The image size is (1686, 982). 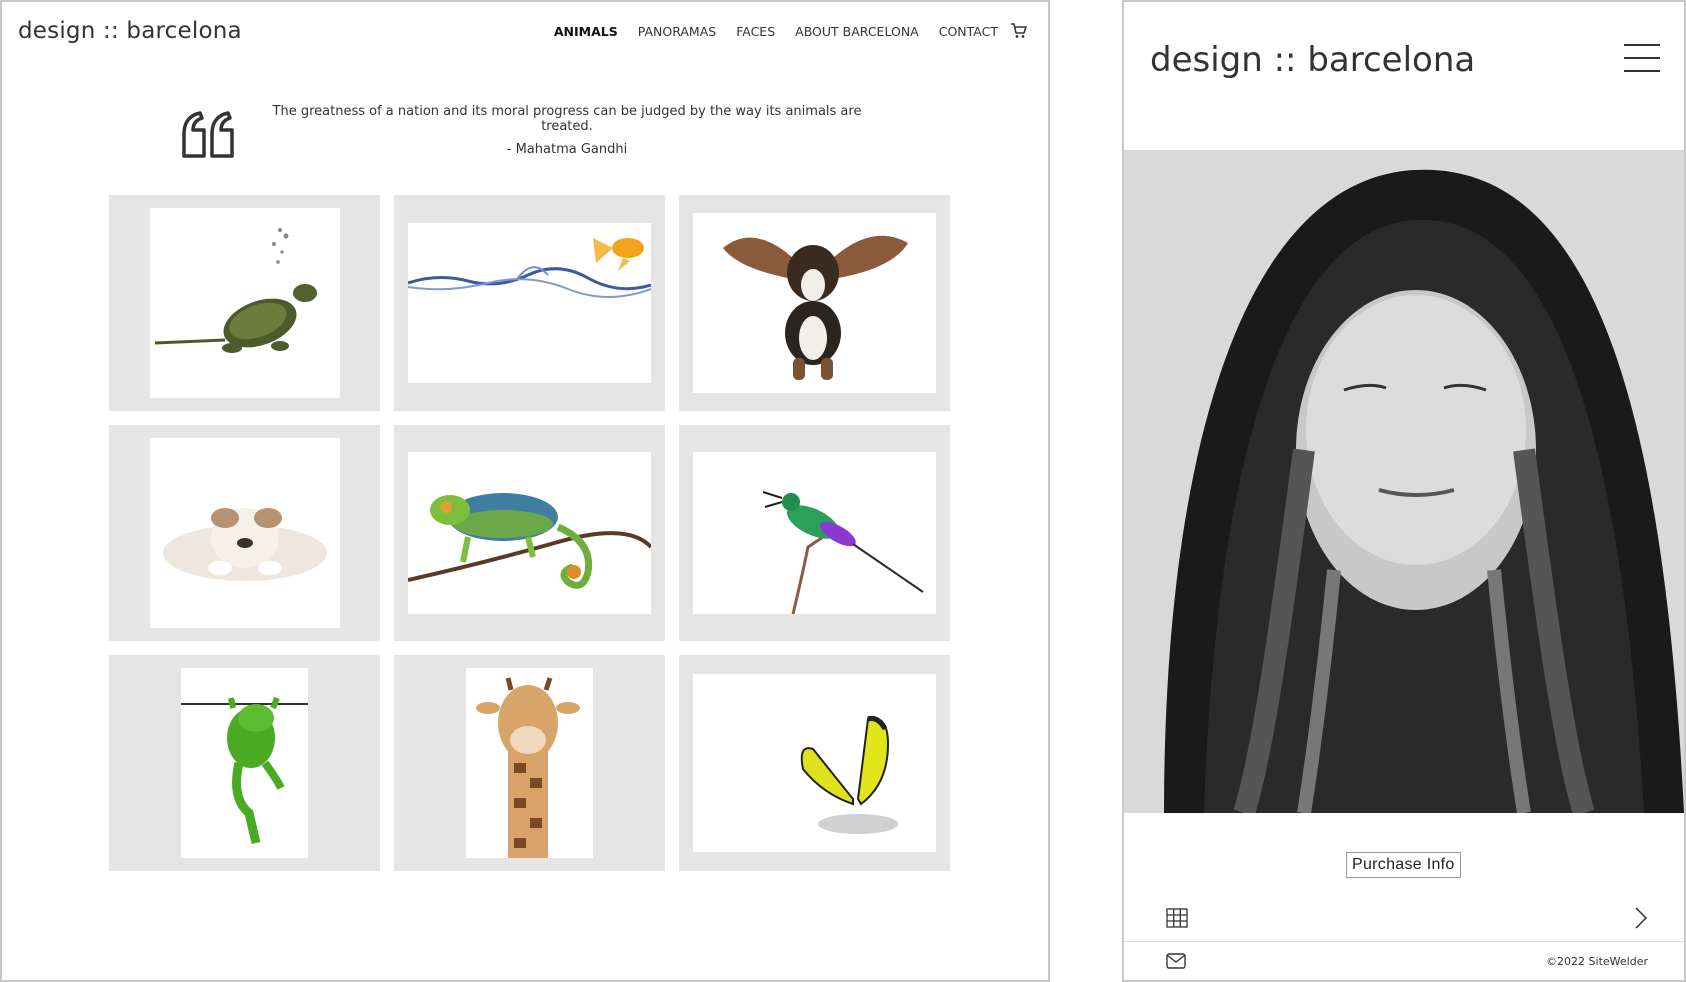 What do you see at coordinates (208, 134) in the screenshot?
I see `quote-icon` at bounding box center [208, 134].